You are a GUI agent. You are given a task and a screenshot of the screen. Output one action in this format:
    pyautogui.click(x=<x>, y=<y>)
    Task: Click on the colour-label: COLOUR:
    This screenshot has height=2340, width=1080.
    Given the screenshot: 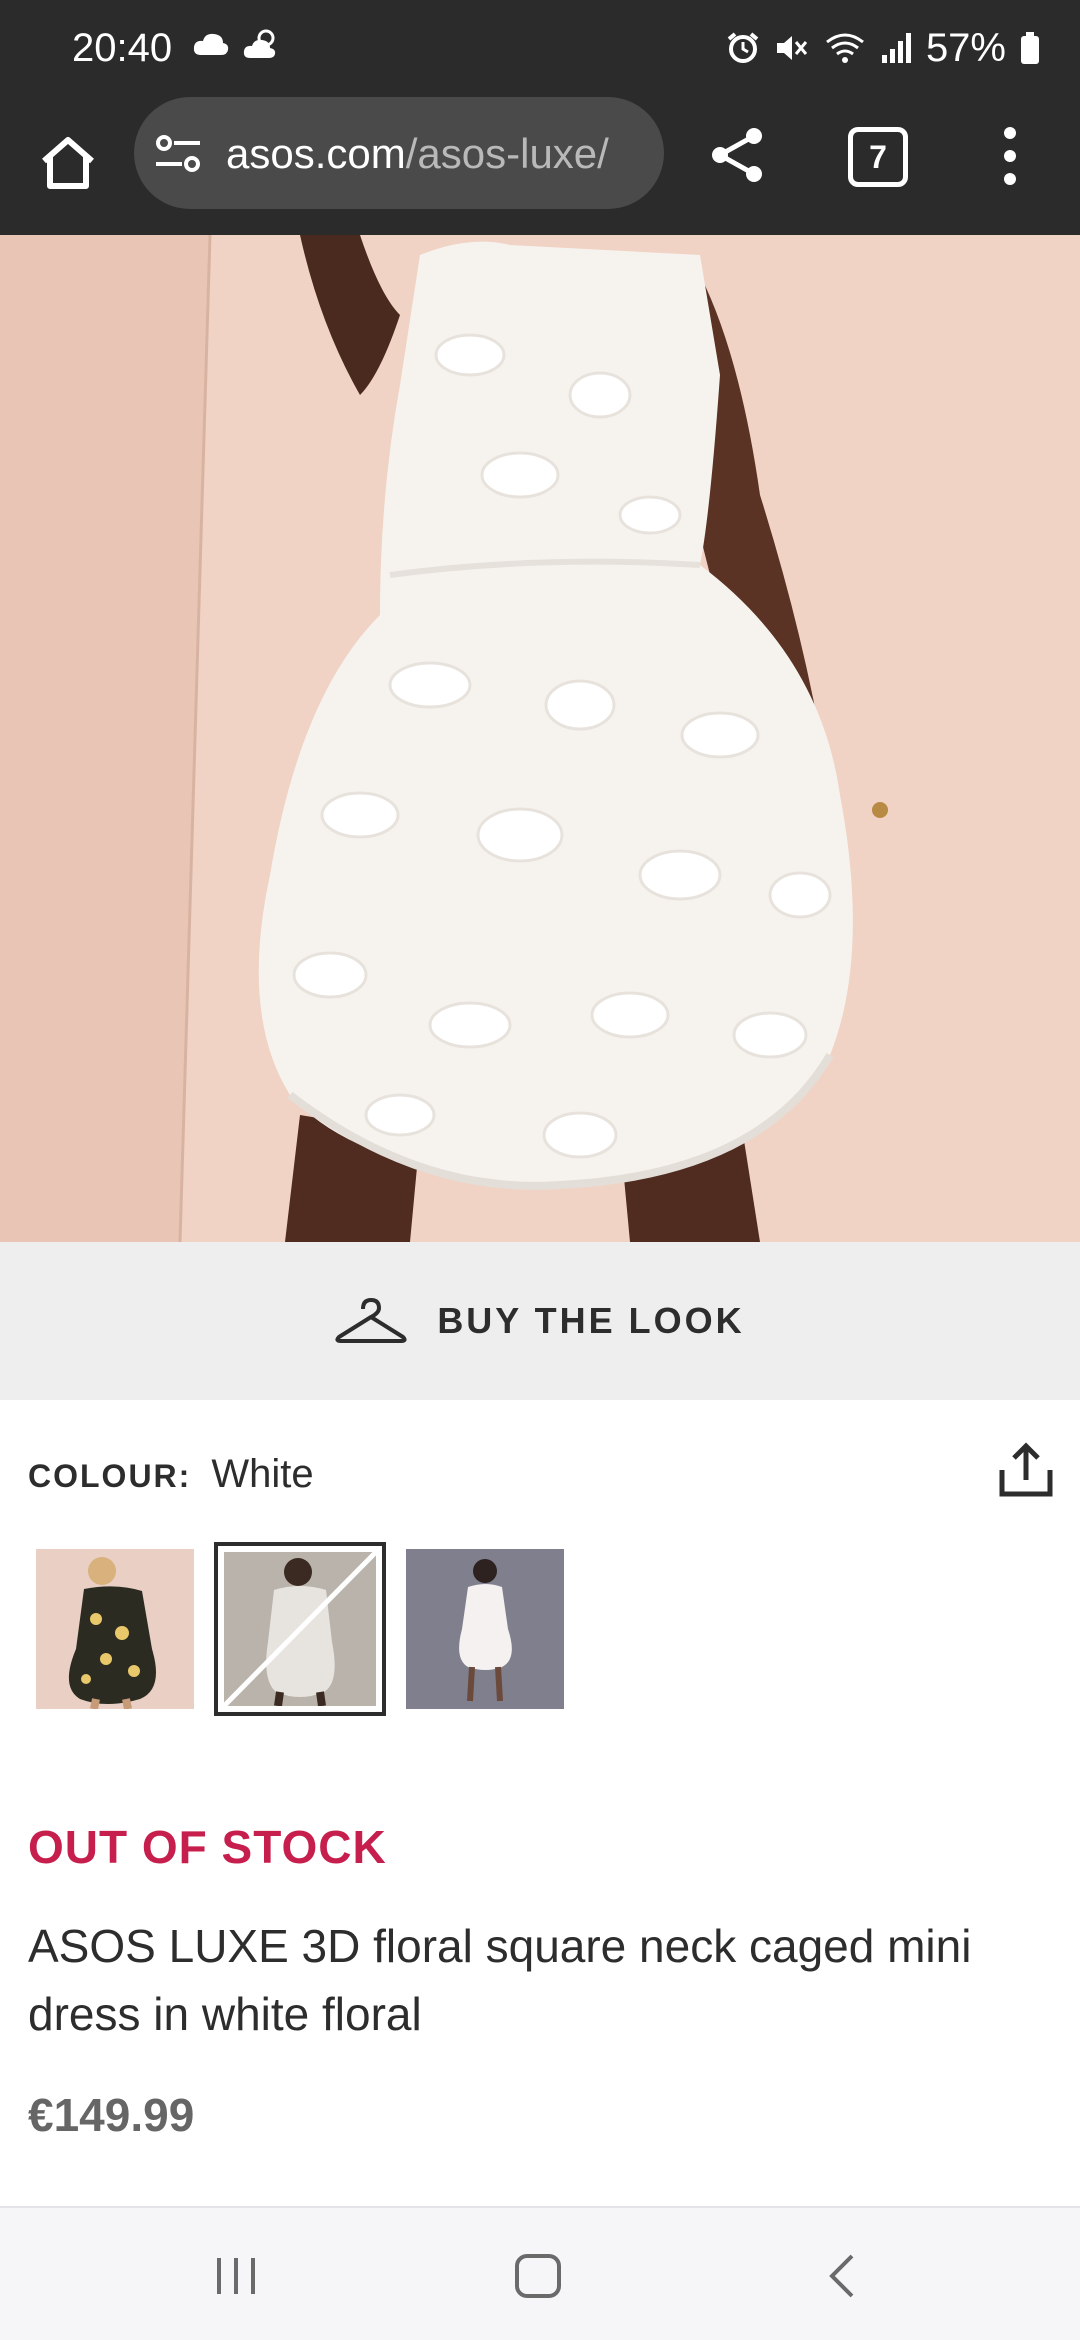 What is the action you would take?
    pyautogui.click(x=110, y=1476)
    